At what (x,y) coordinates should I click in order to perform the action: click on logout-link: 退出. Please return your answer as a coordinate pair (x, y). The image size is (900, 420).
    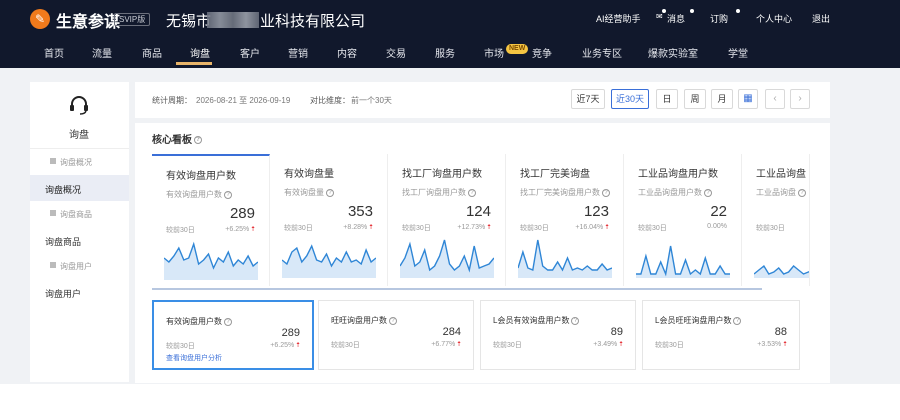
    Looking at the image, I should click on (821, 18).